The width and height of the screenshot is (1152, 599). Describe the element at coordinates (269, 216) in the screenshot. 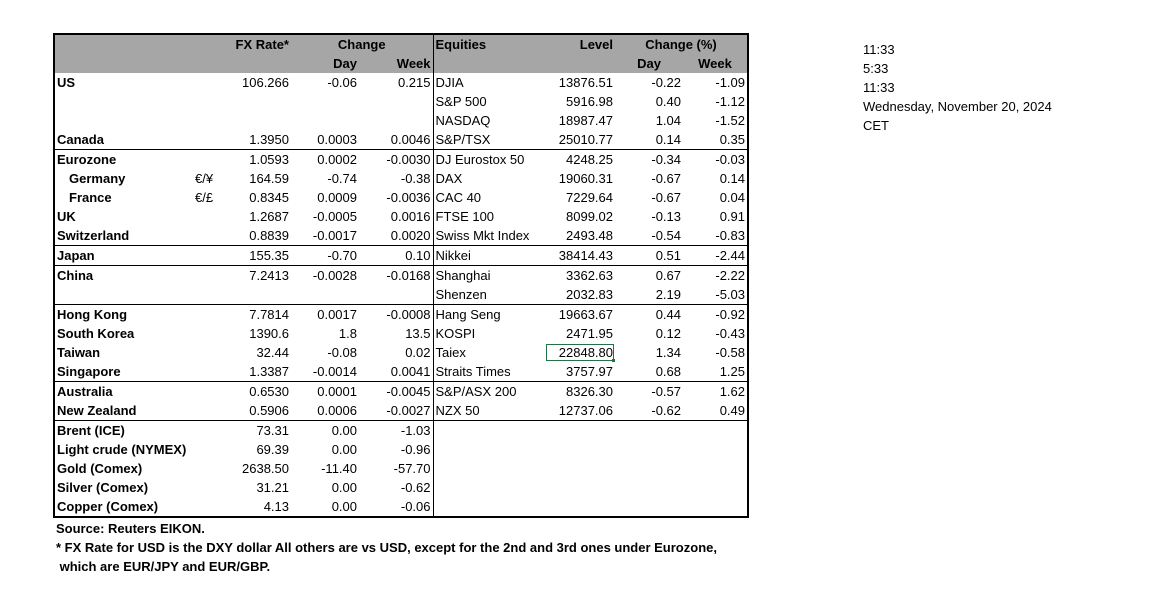

I see `row-fx-rate: 1.2687` at that location.